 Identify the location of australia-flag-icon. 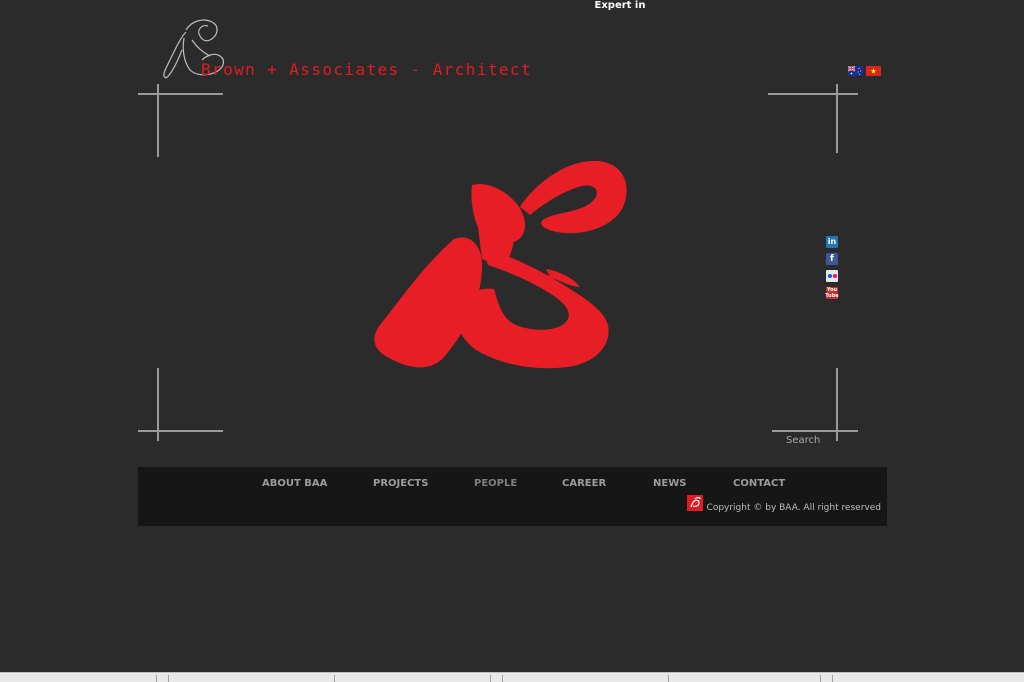
(855, 71).